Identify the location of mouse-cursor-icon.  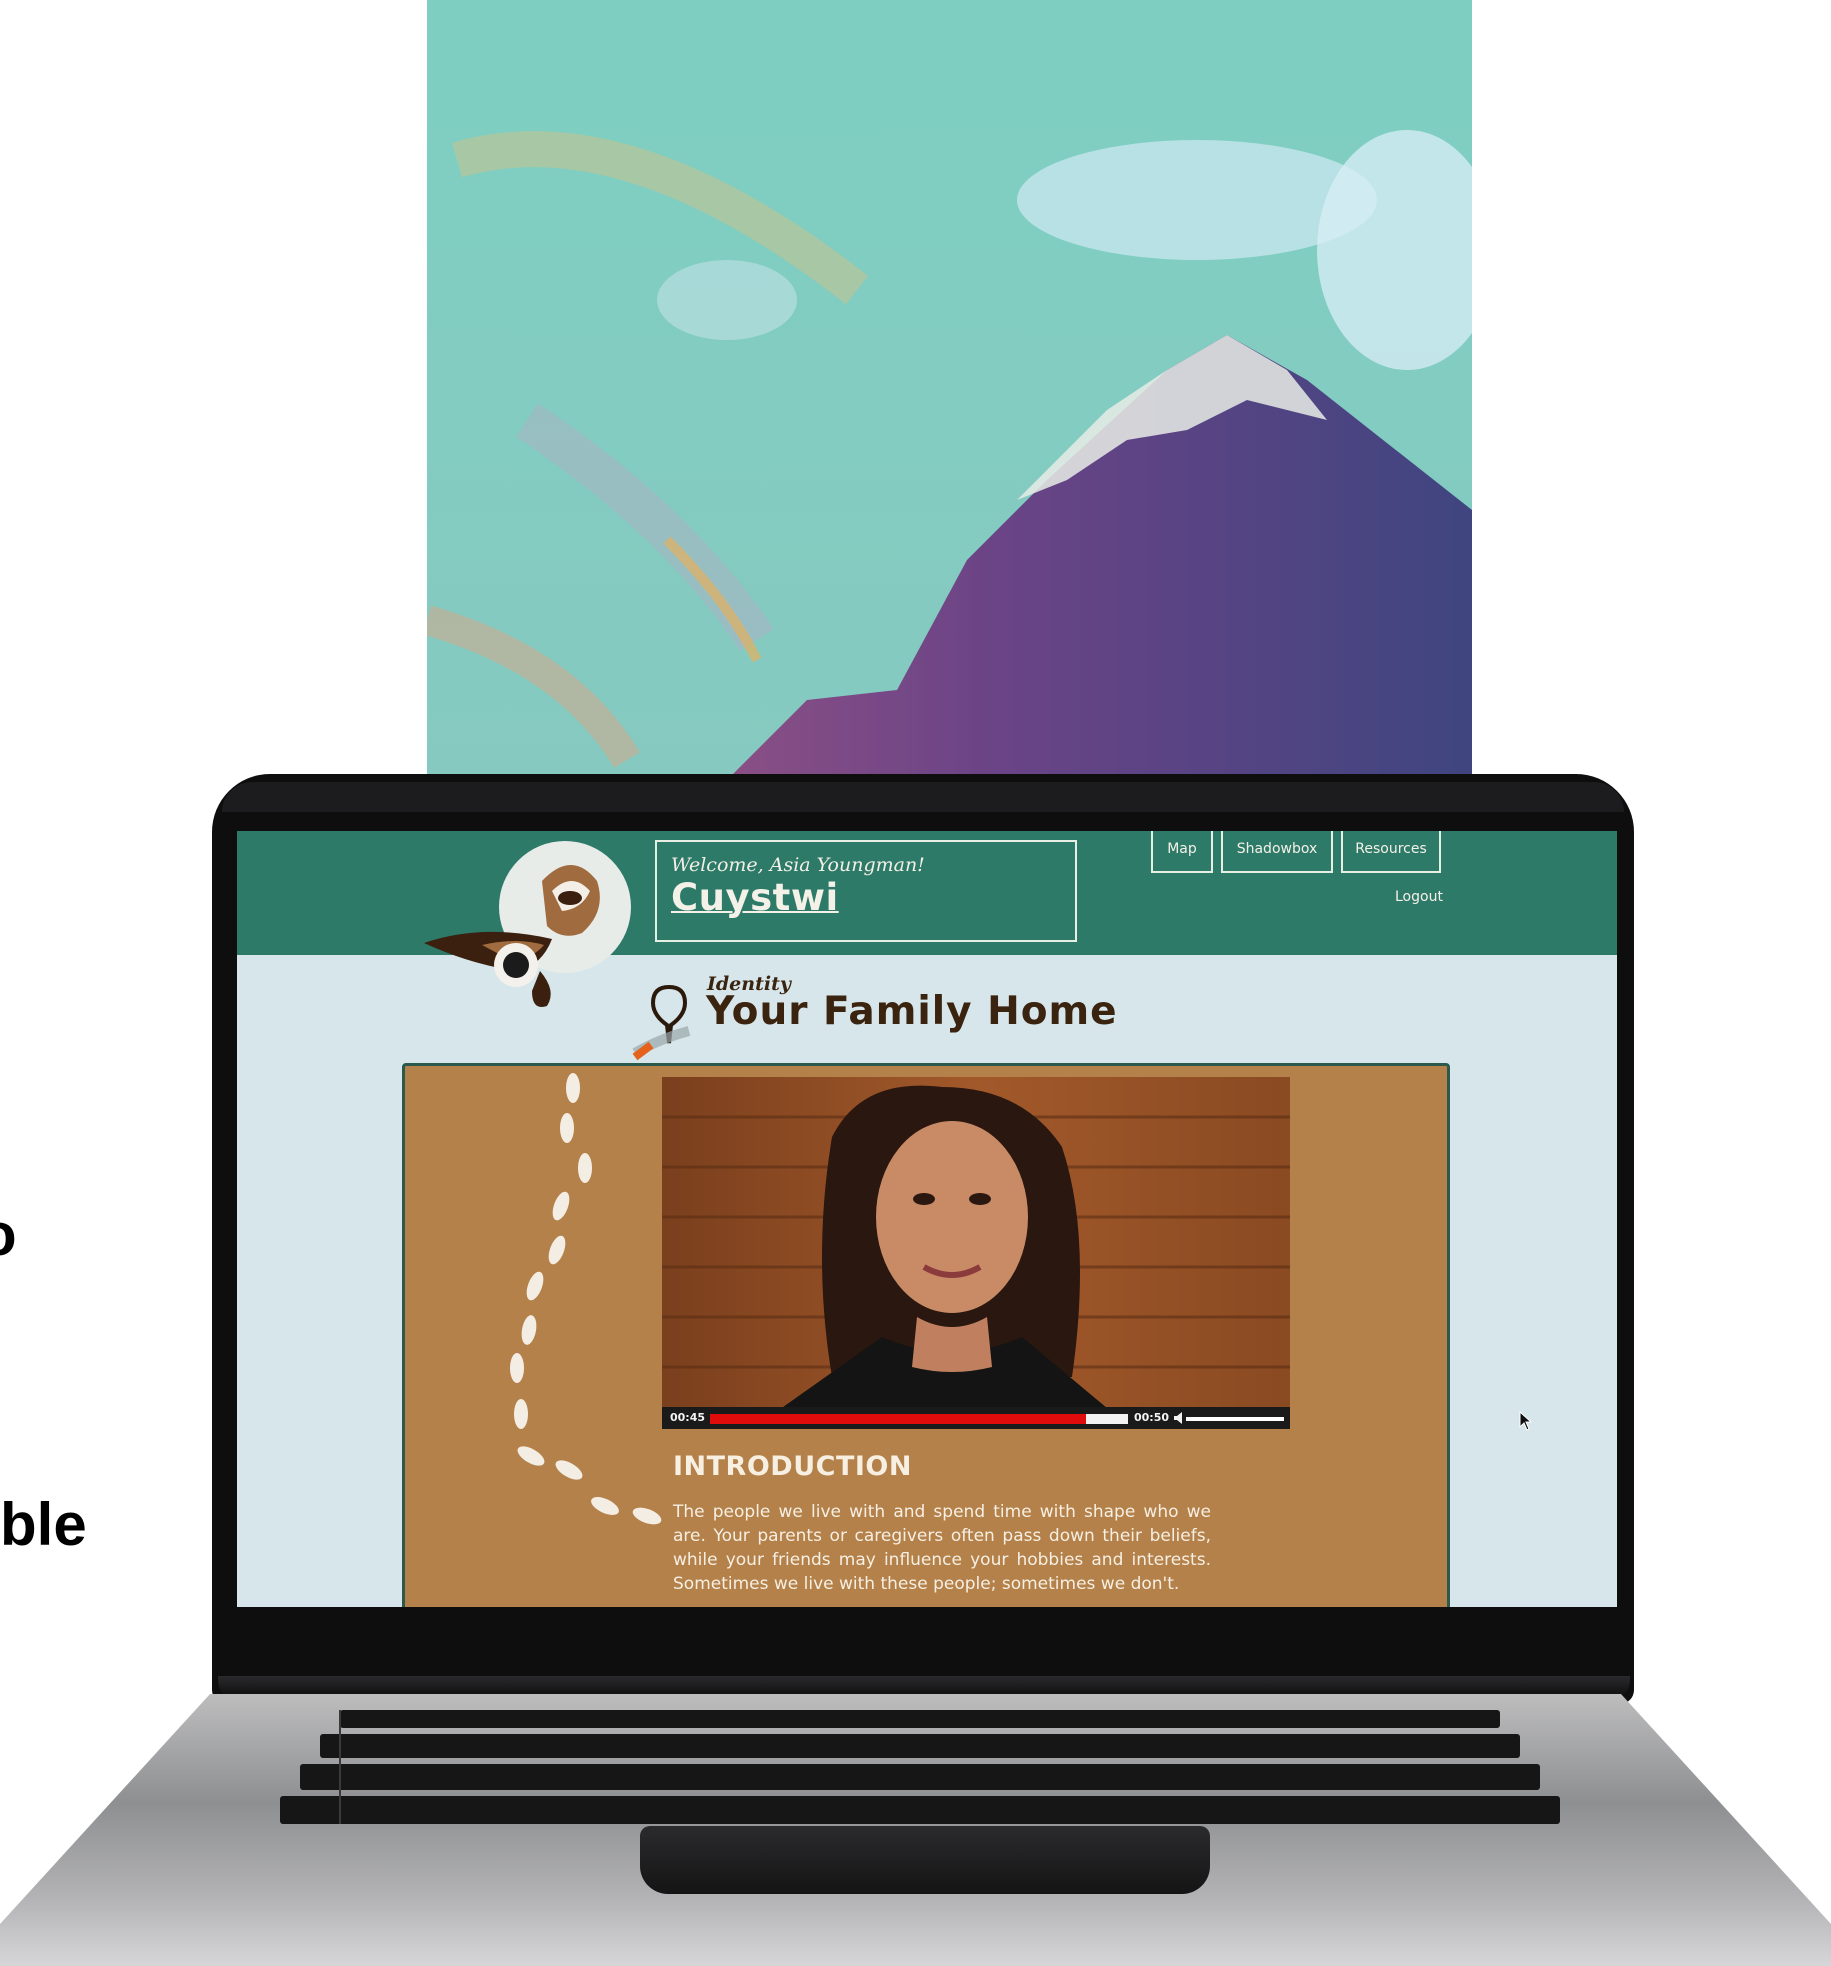
(1526, 1421).